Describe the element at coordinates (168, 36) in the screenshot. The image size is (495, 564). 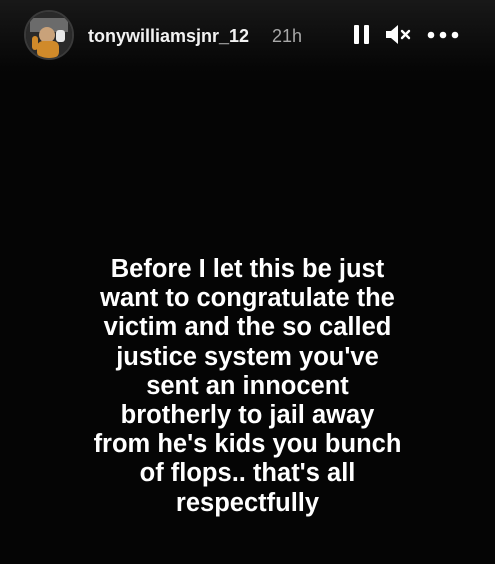
I see `story-username: tonywilliamsjnr_12` at that location.